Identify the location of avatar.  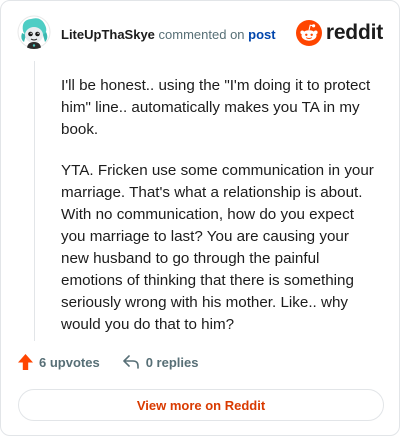
(34, 32).